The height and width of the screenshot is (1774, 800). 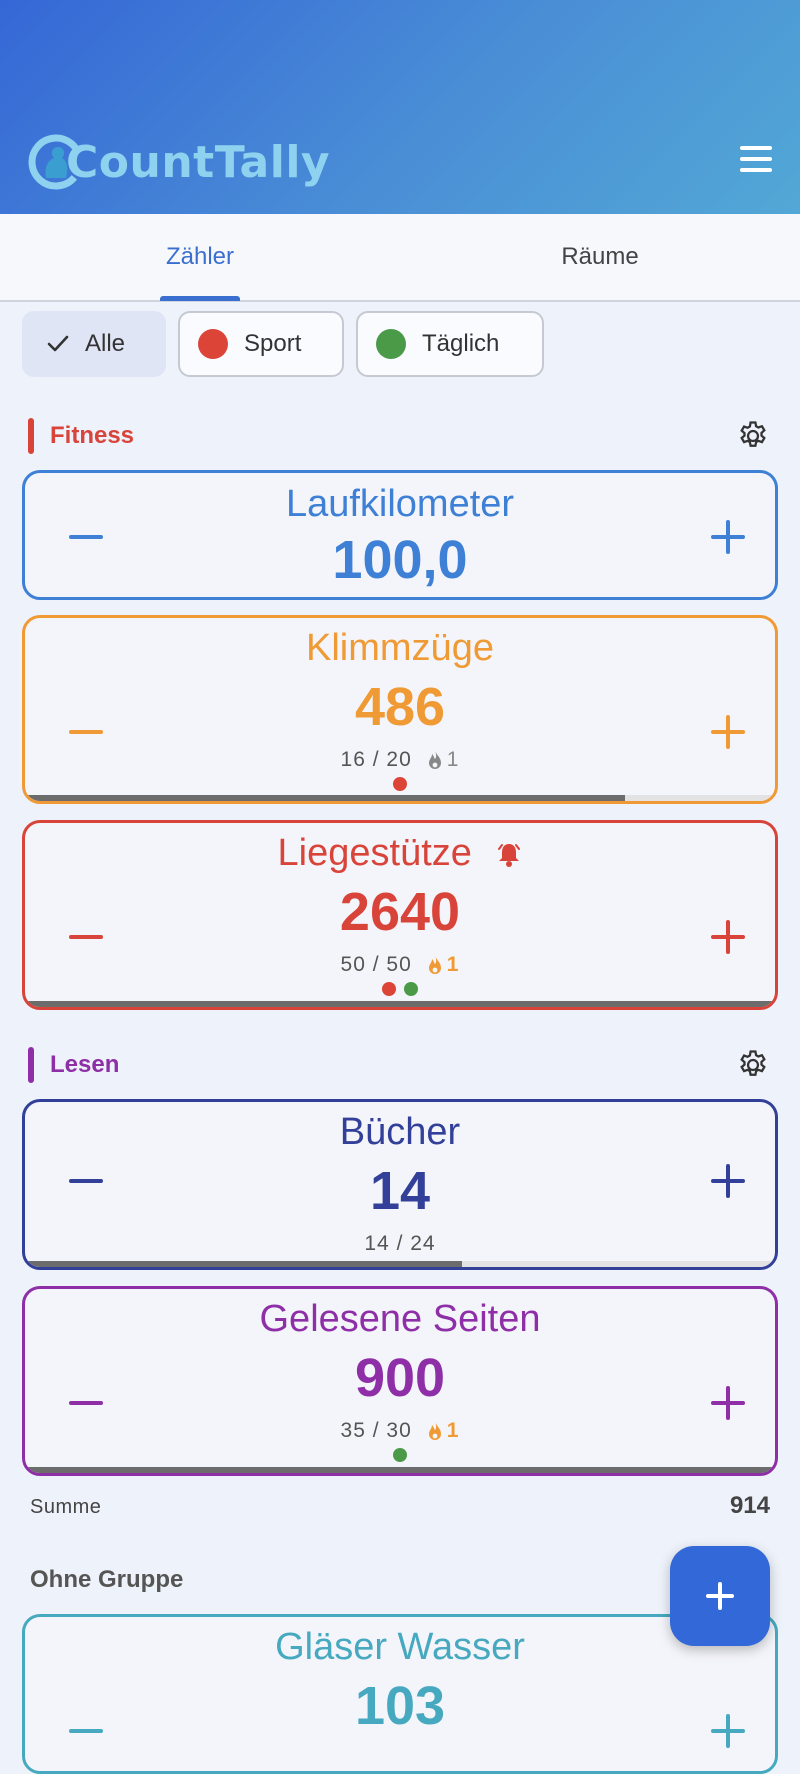 I want to click on filter-chip-daily: Täglich, so click(x=450, y=344).